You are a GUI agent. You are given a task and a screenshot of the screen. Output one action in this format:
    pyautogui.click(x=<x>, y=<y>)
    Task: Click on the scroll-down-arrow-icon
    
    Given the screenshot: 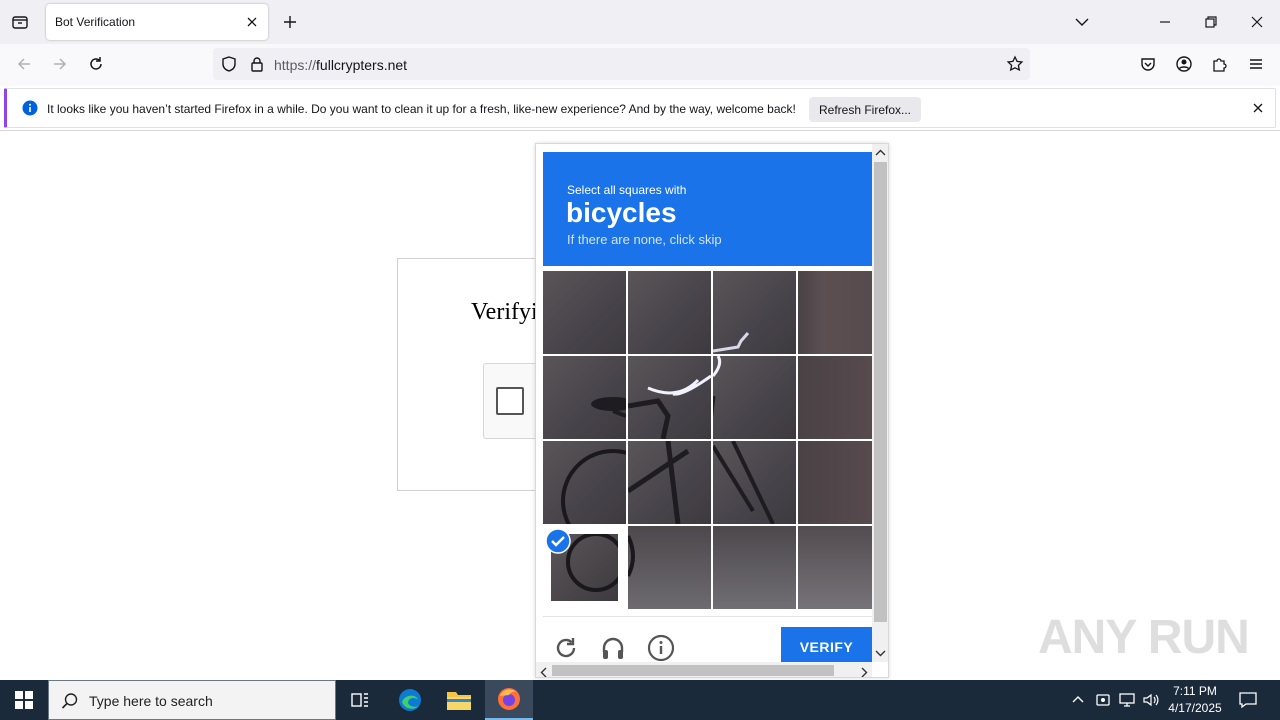 What is the action you would take?
    pyautogui.click(x=880, y=652)
    